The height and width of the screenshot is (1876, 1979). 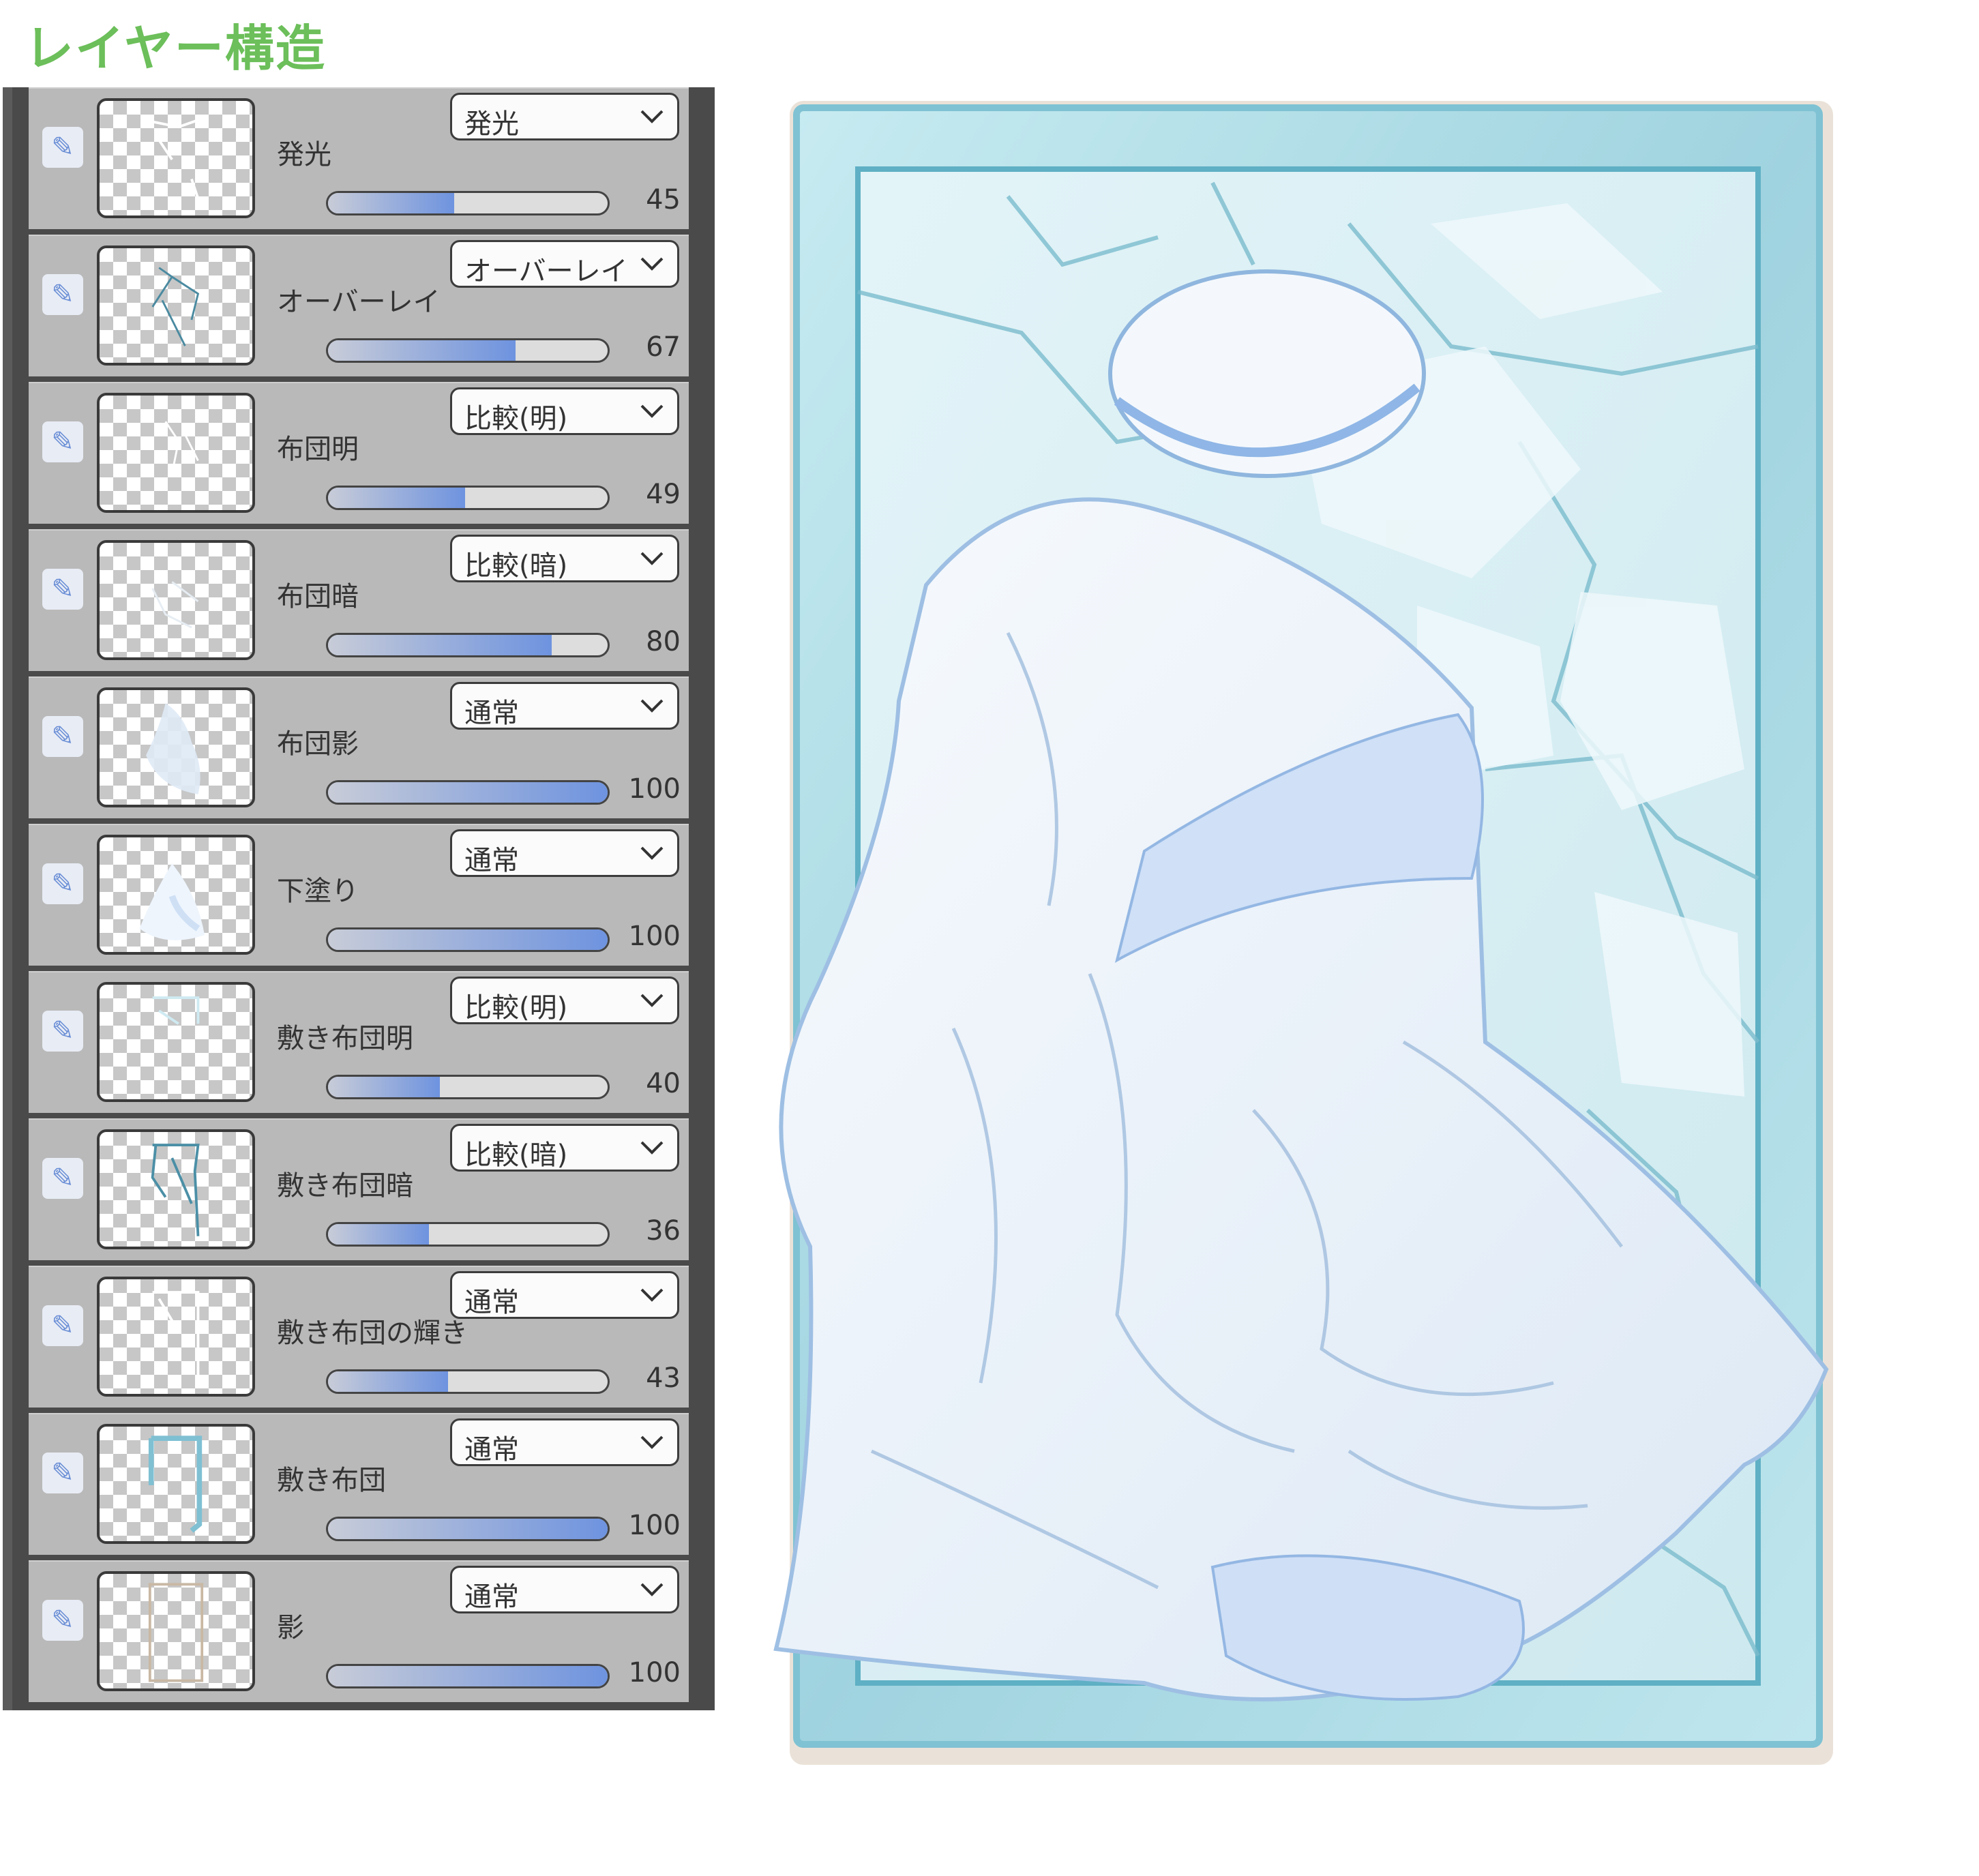 I want to click on blend-mode-value: 比較(明), so click(x=516, y=1008).